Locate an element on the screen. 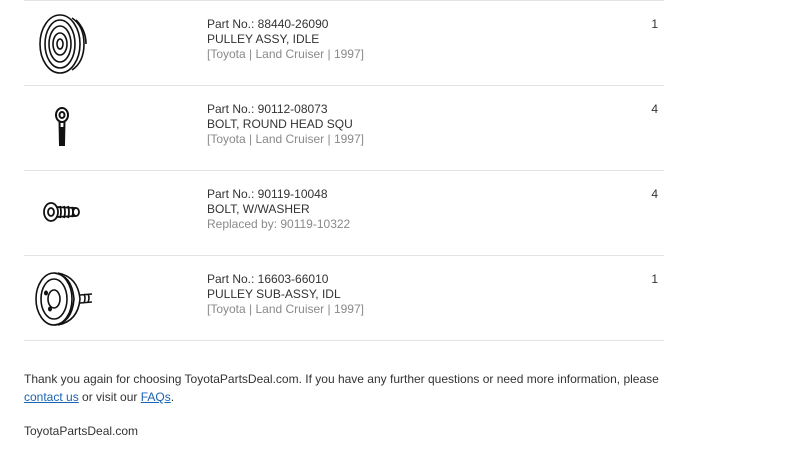 The height and width of the screenshot is (460, 802). round-head-bolt-icon is located at coordinates (62, 128).